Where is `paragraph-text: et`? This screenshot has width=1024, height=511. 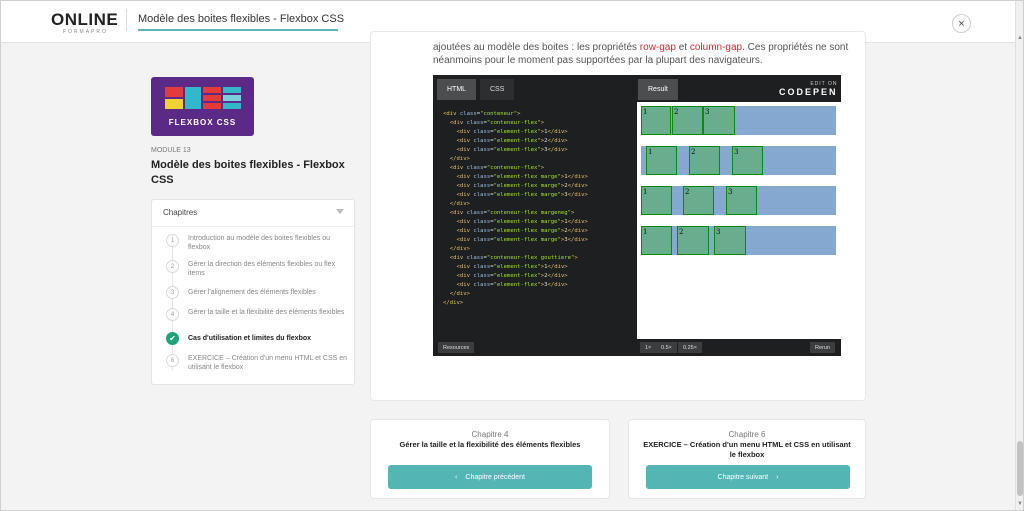 paragraph-text: et is located at coordinates (682, 47).